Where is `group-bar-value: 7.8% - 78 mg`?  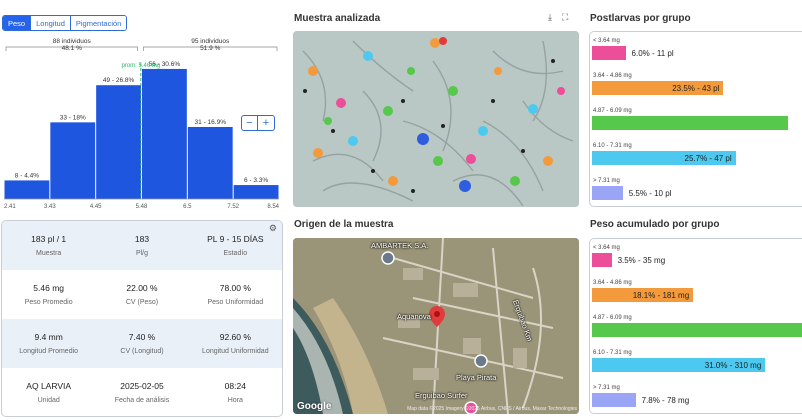 group-bar-value: 7.8% - 78 mg is located at coordinates (665, 400).